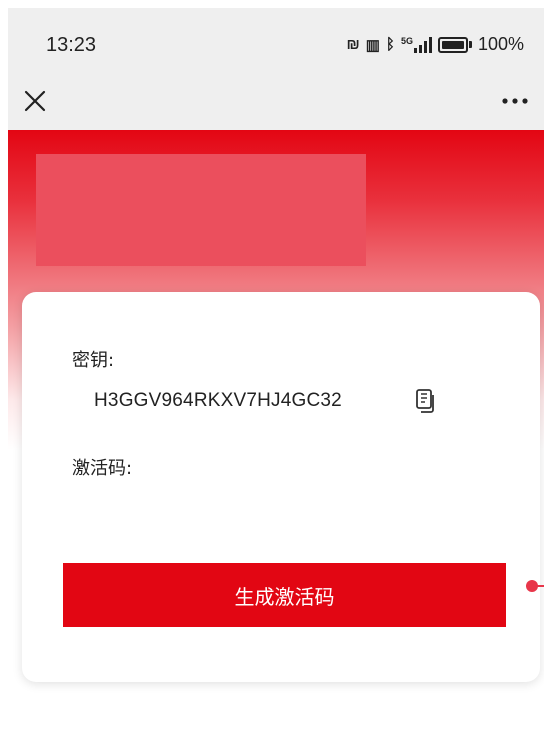 This screenshot has width=544, height=740. What do you see at coordinates (71, 45) in the screenshot?
I see `status-time: 13:23` at bounding box center [71, 45].